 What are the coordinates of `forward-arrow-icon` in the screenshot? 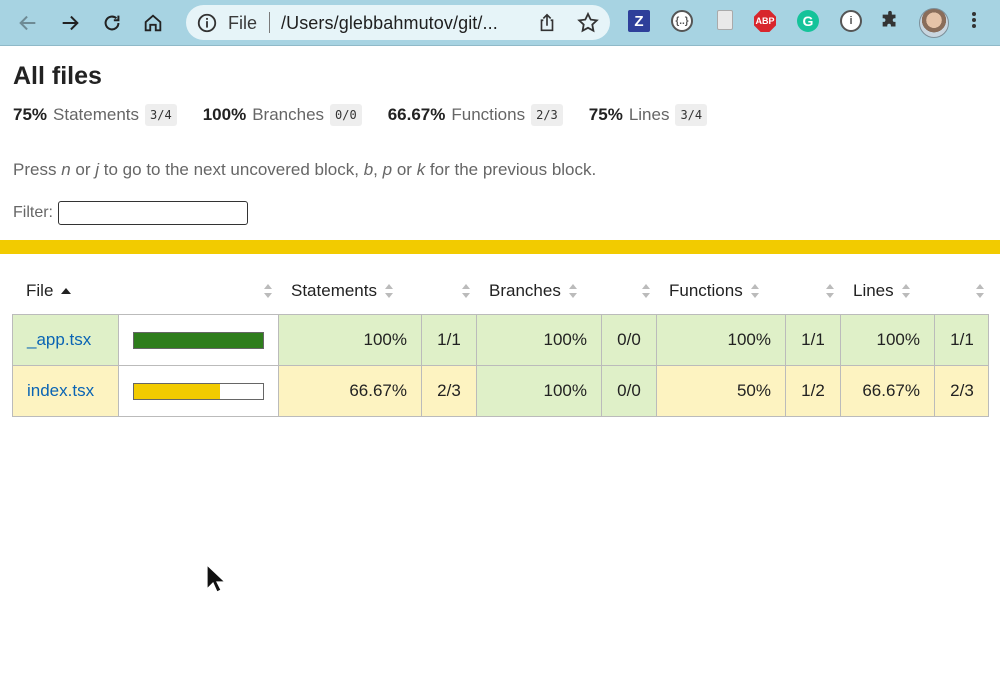 It's located at (70, 23).